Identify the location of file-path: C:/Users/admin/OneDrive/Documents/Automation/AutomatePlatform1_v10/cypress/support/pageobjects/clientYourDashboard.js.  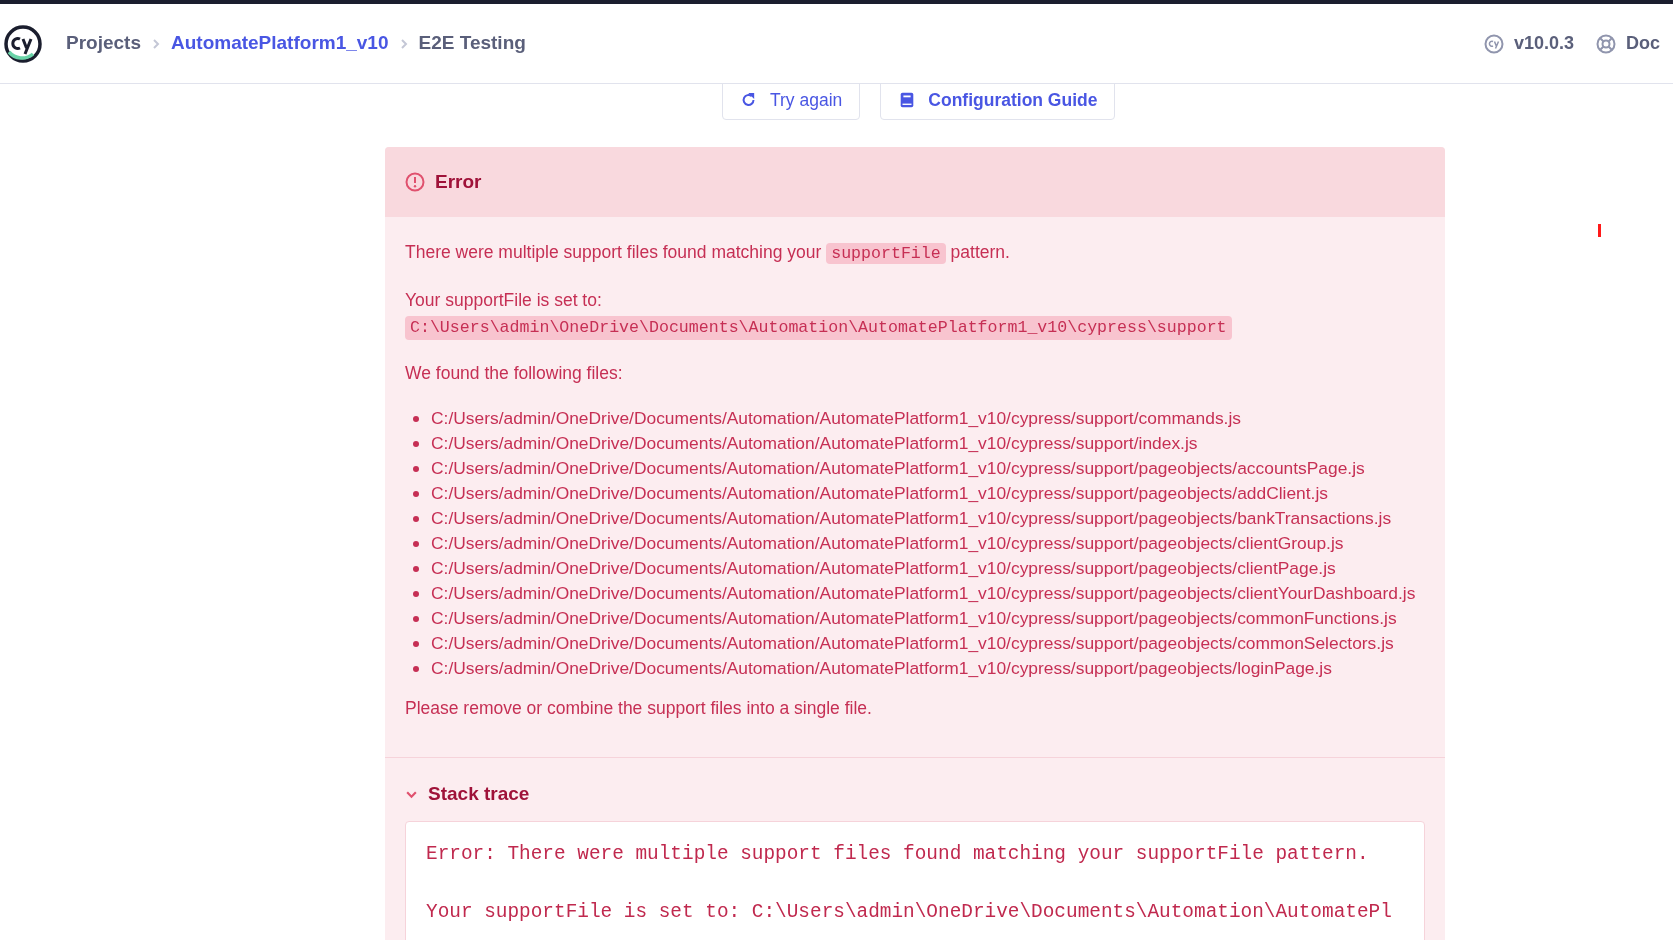
(923, 593).